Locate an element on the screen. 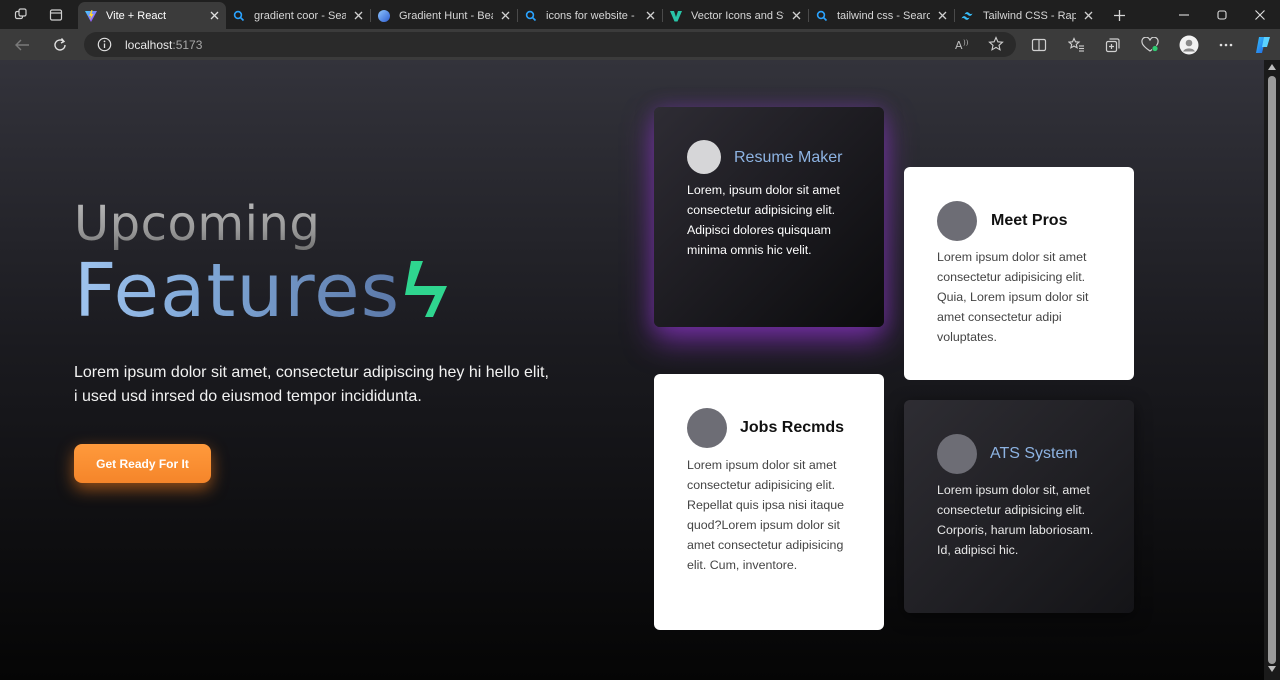 The image size is (1280, 680). tab-title: Vite + React is located at coordinates (136, 15).